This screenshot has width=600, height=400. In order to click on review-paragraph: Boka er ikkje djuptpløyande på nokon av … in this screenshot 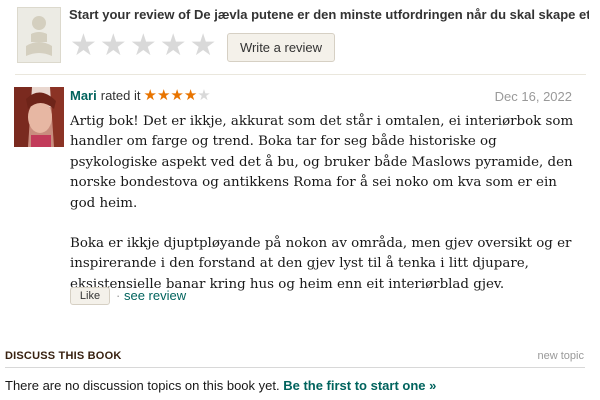, I will do `click(321, 264)`.